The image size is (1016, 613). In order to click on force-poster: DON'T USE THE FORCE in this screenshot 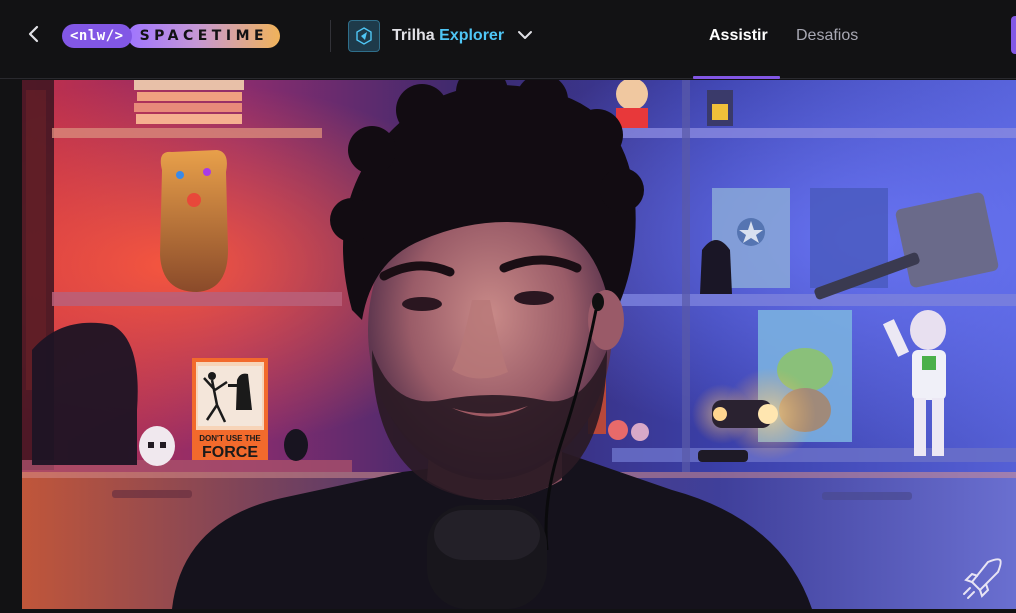, I will do `click(230, 409)`.